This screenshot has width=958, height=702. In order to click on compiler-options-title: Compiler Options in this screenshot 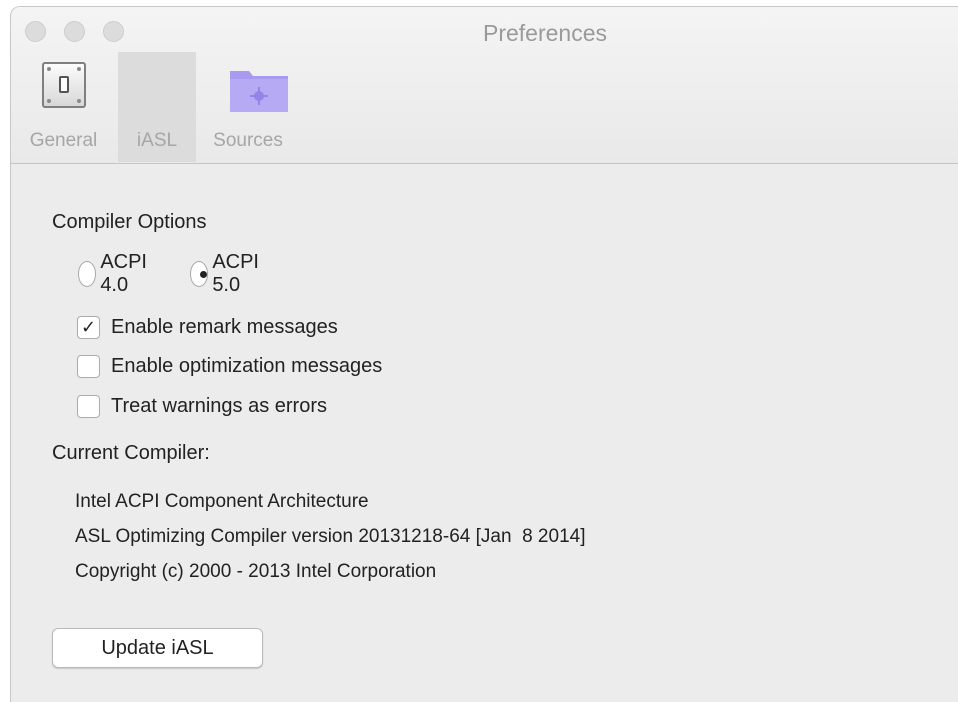, I will do `click(129, 222)`.